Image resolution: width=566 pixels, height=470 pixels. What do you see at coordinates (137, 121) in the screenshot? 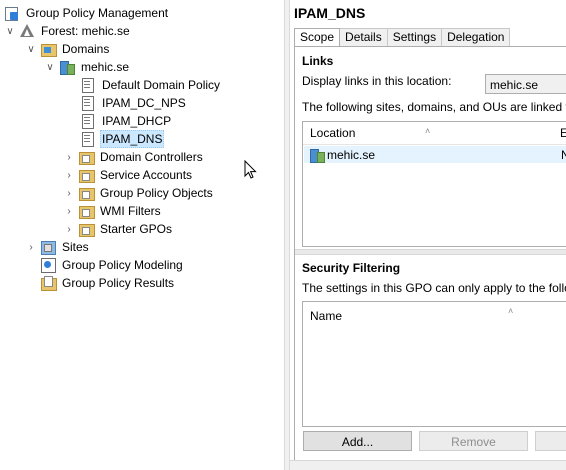
I see `tree-node-label: IPAM_DHCP` at bounding box center [137, 121].